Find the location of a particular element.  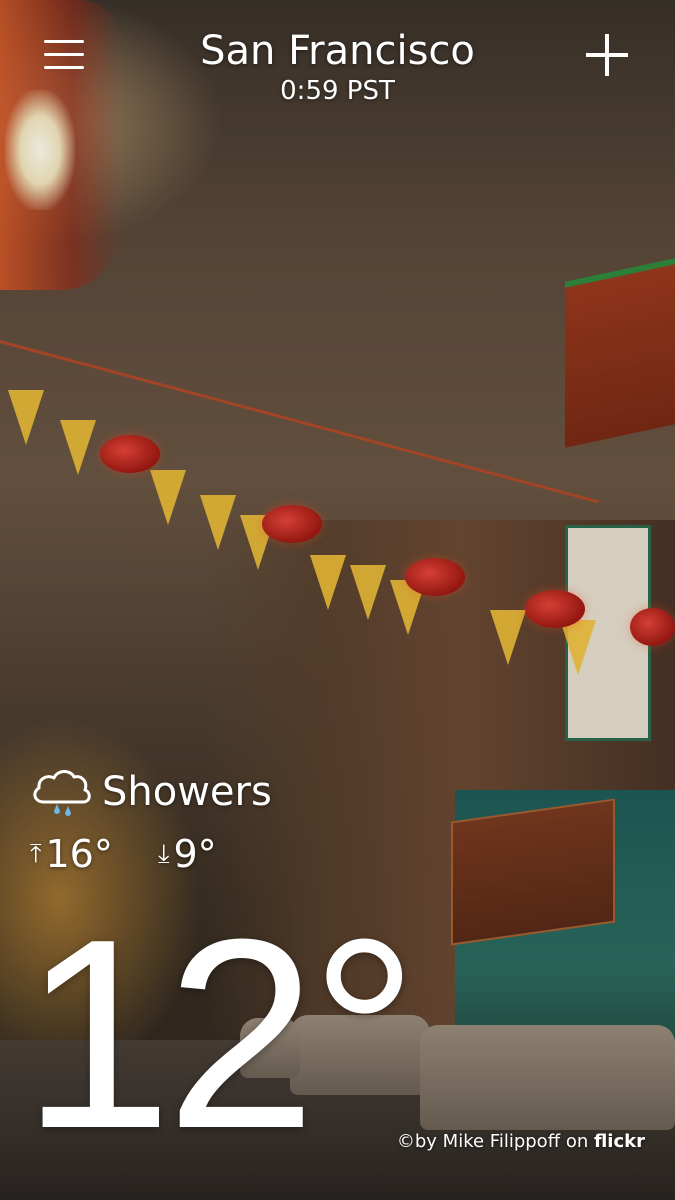

high-temp-value: 16° is located at coordinates (79, 854).